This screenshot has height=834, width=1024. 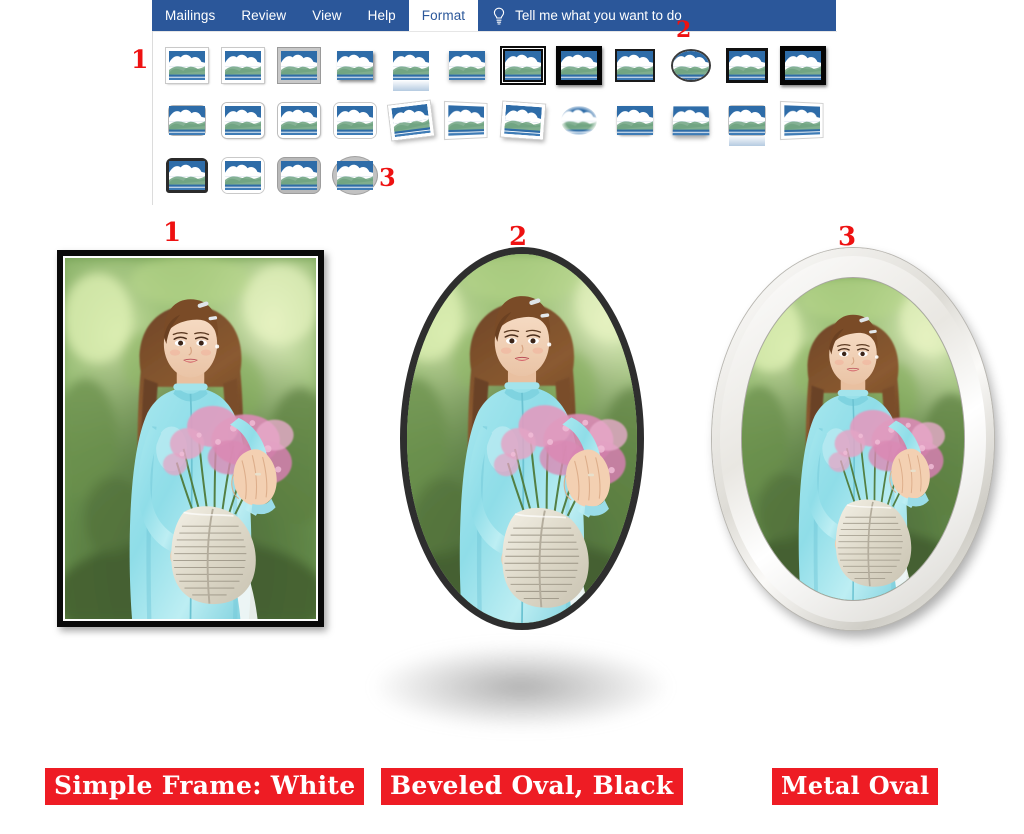 I want to click on ribbon-empty-area, so click(x=765, y=15).